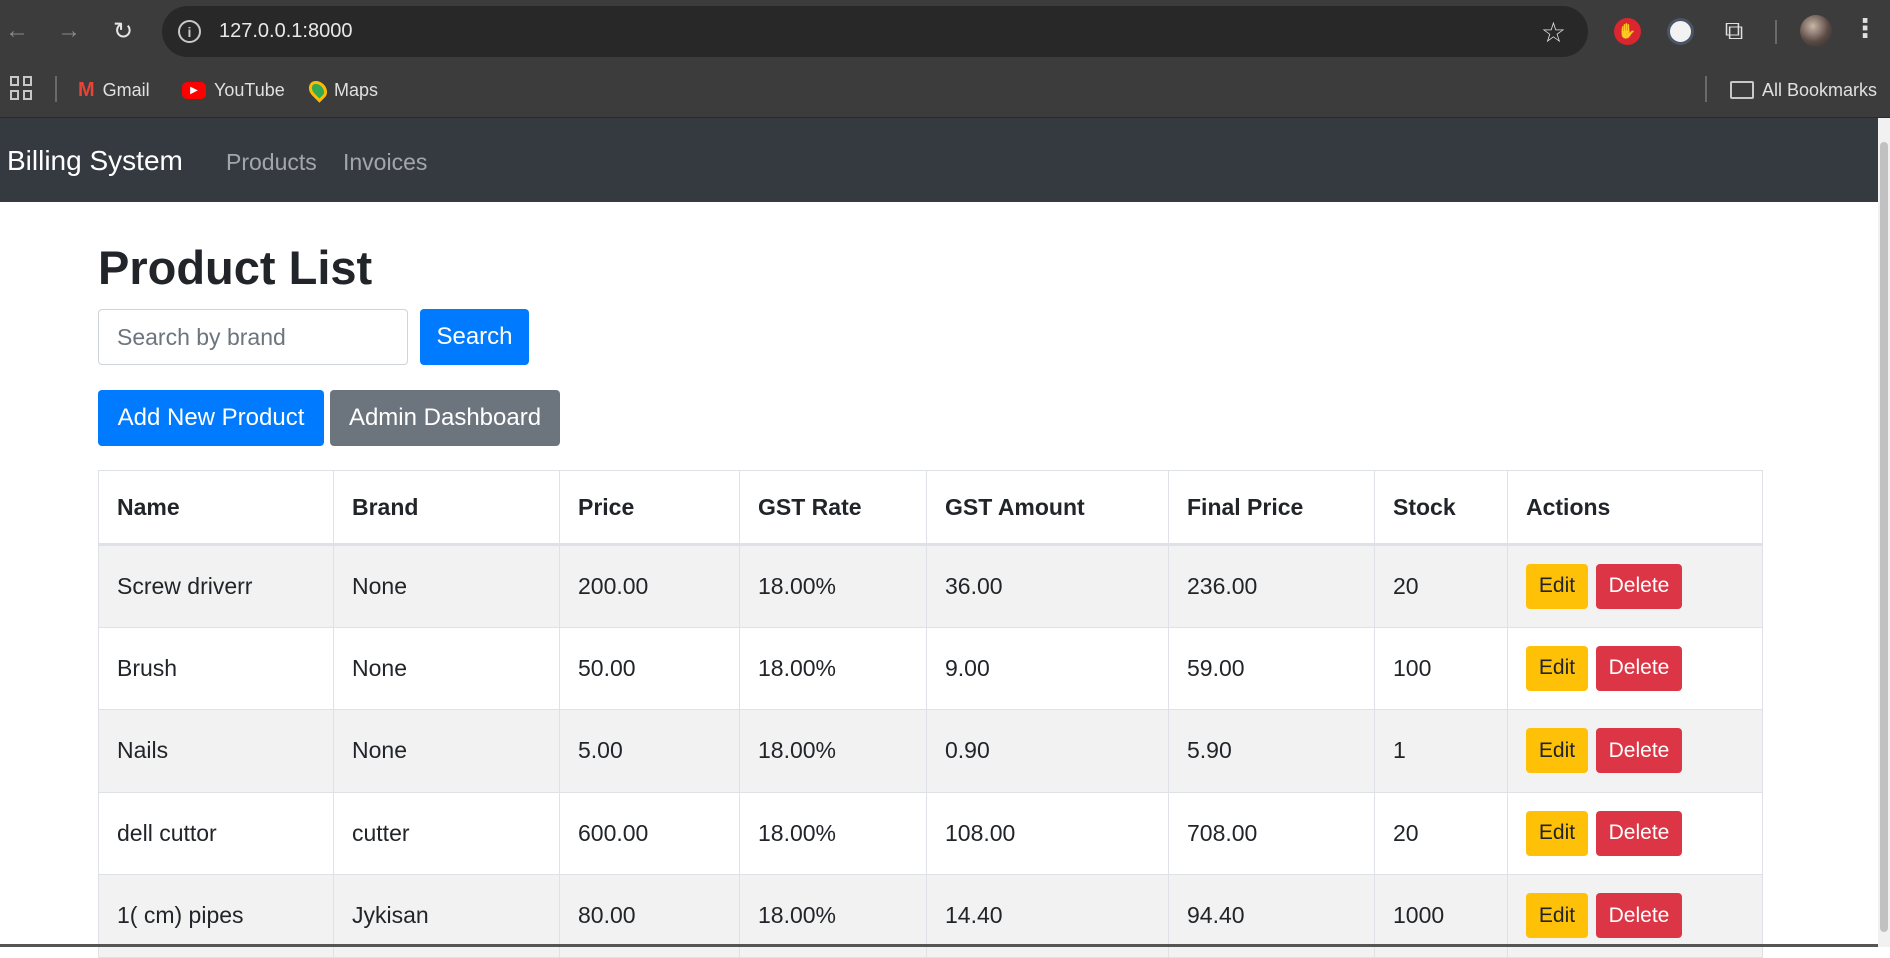  What do you see at coordinates (126, 89) in the screenshot?
I see `bookmark-label: Gmail` at bounding box center [126, 89].